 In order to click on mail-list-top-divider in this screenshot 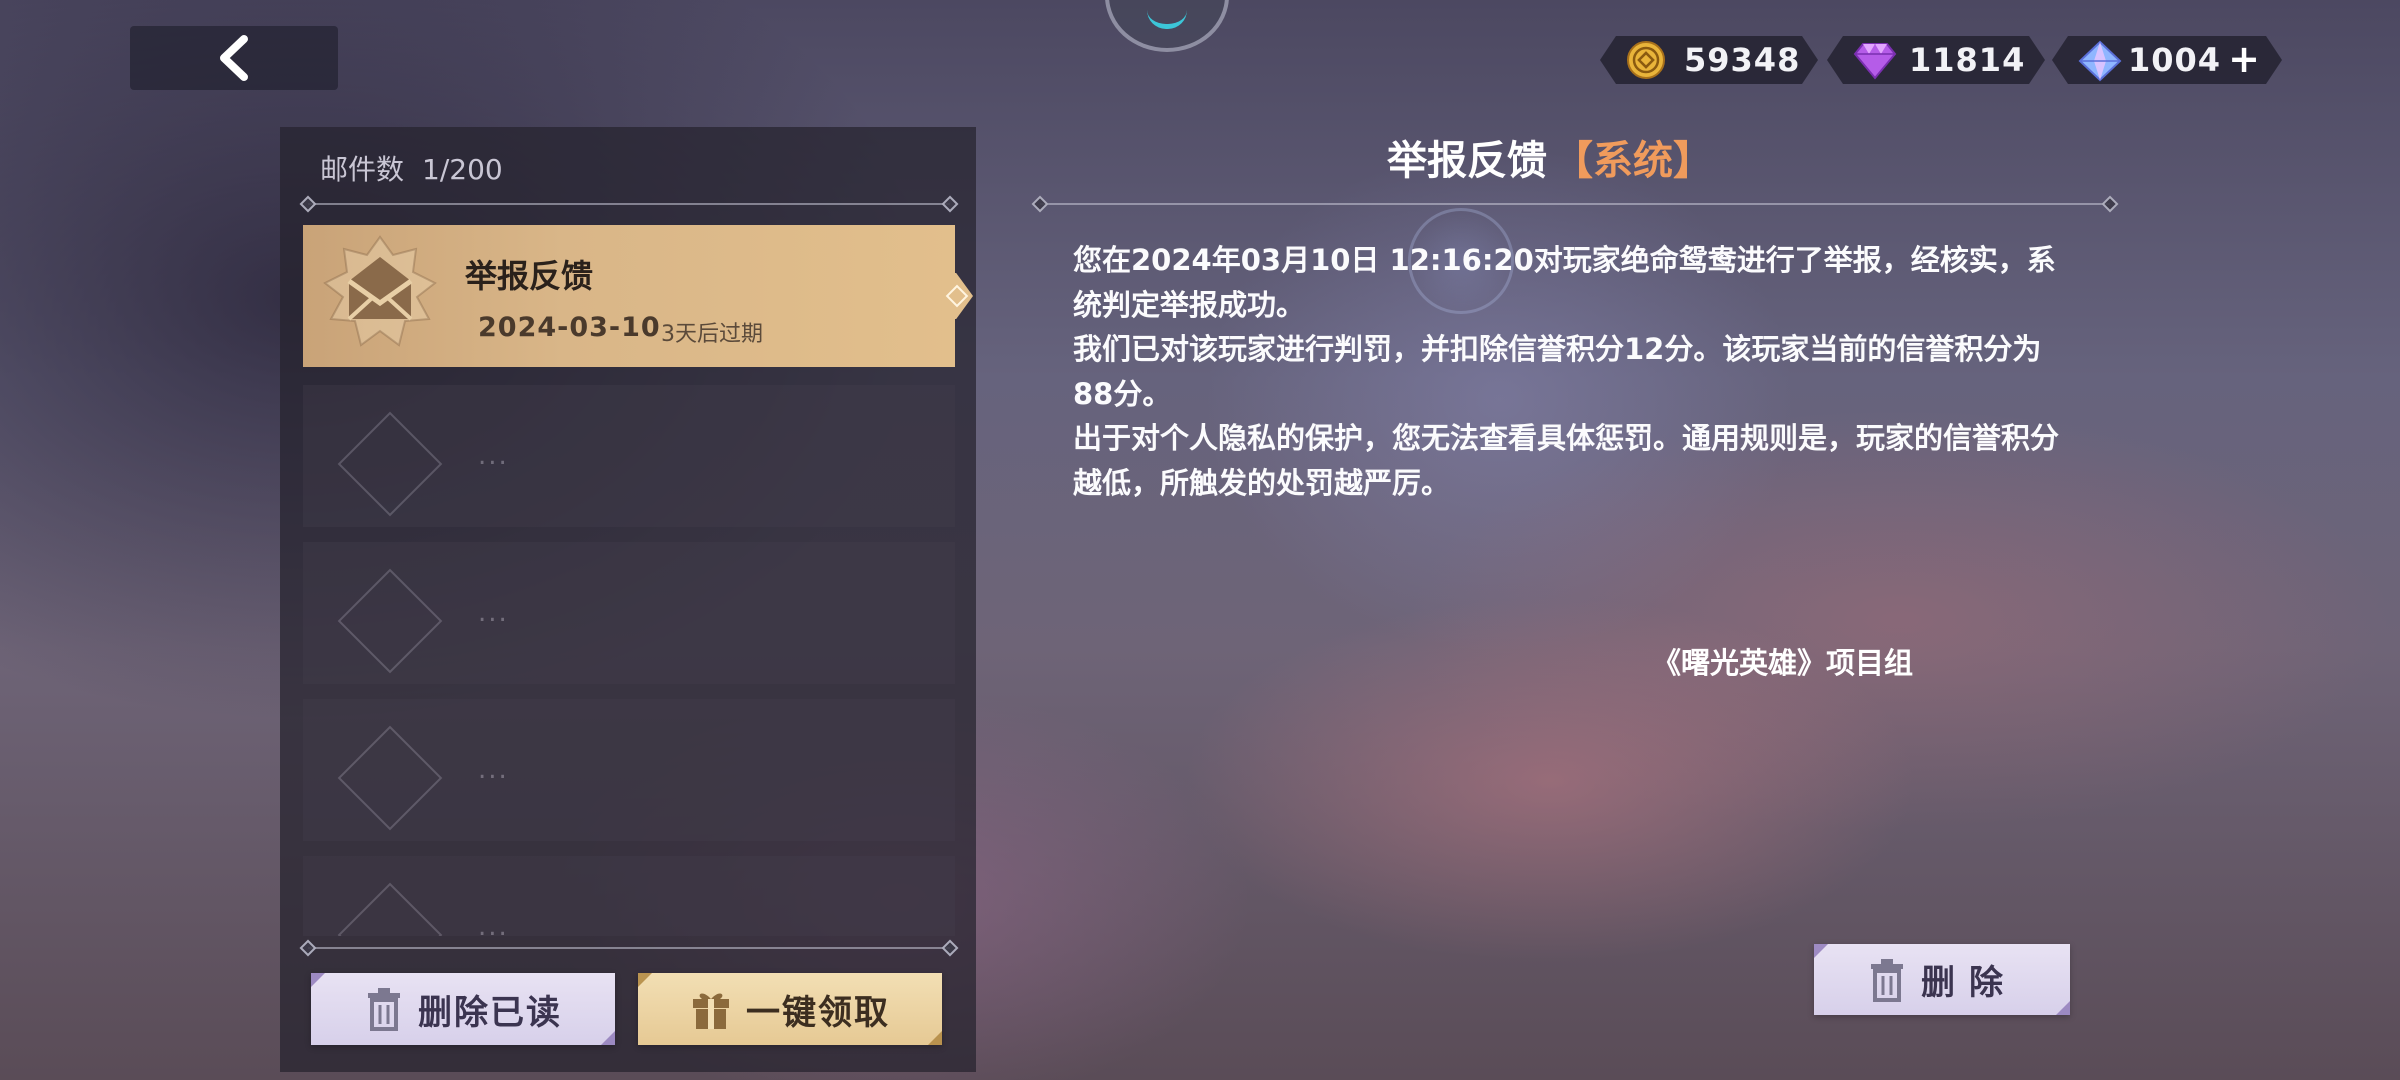, I will do `click(629, 204)`.